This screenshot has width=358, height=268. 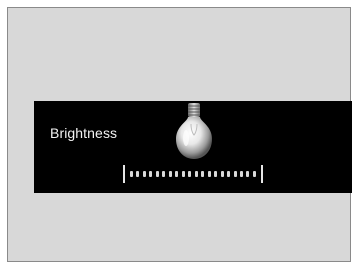 I want to click on light-bulb-icon, so click(x=194, y=131).